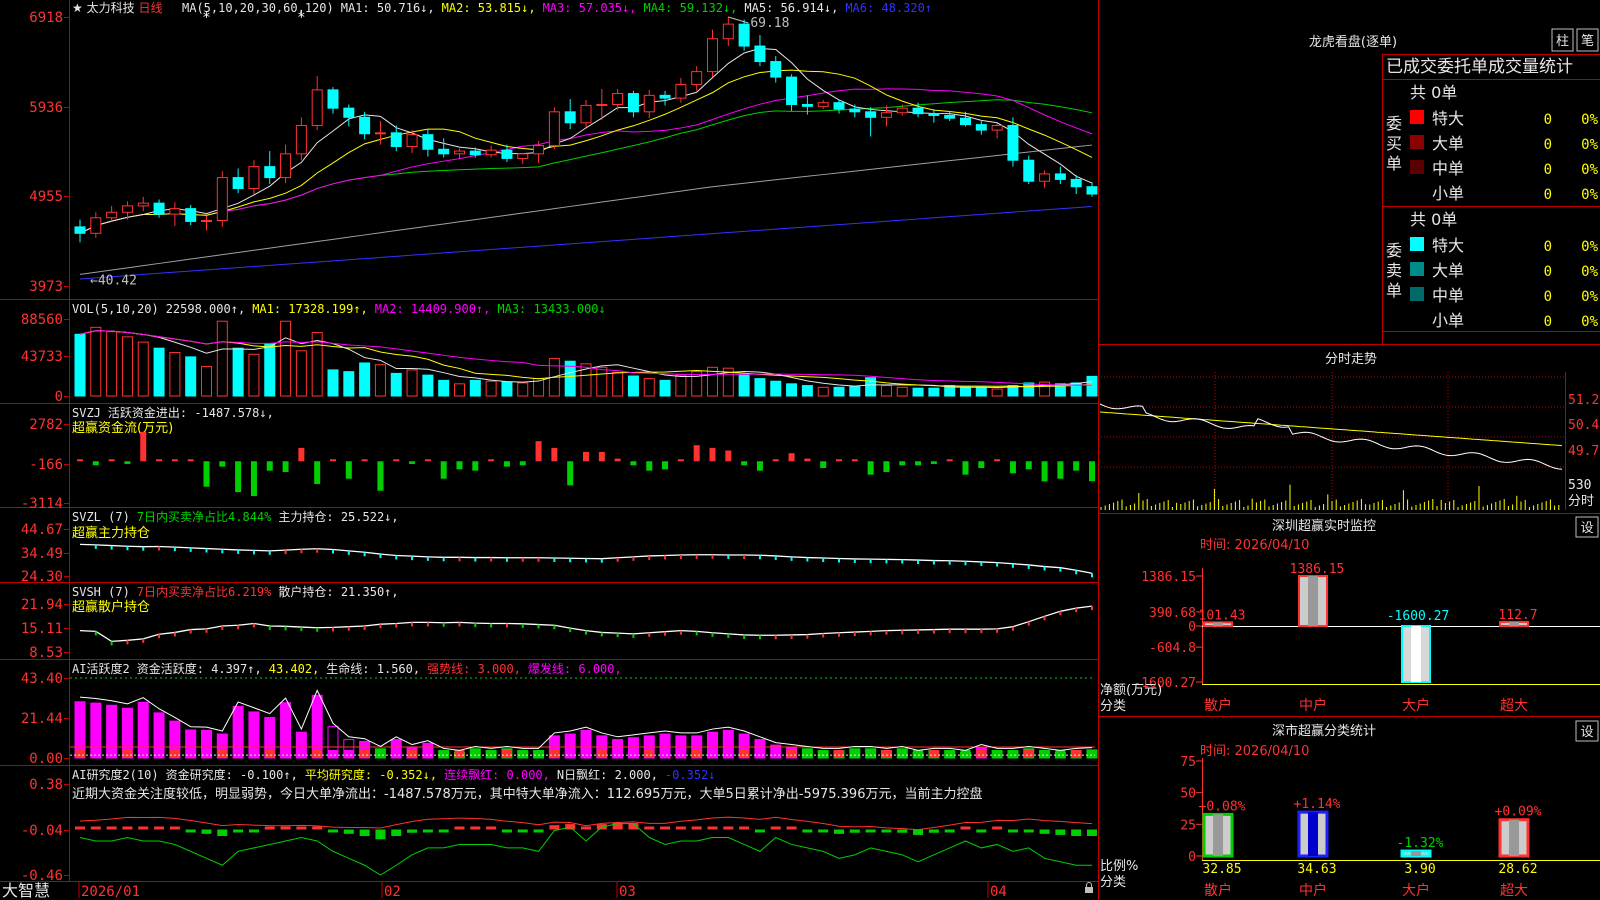  What do you see at coordinates (1089, 887) in the screenshot?
I see `lock-icon` at bounding box center [1089, 887].